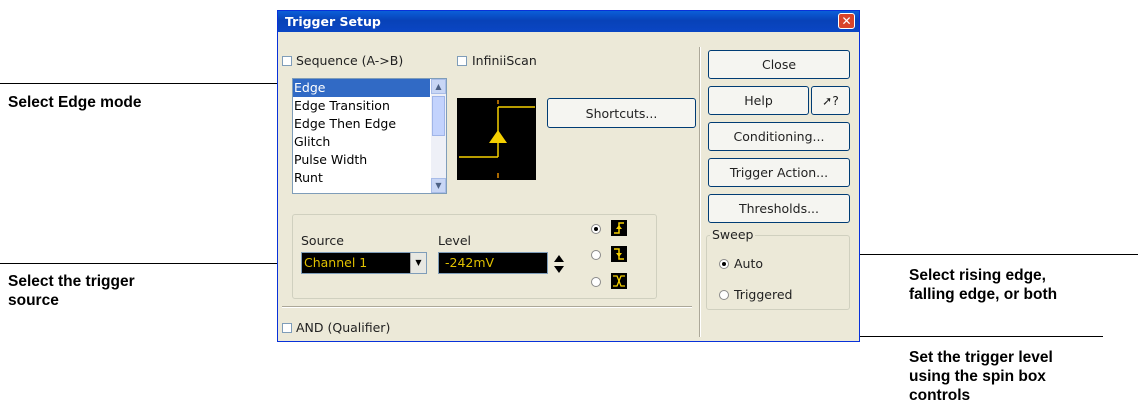 This screenshot has height=419, width=1138. Describe the element at coordinates (619, 228) in the screenshot. I see `rising-edge-icon` at that location.